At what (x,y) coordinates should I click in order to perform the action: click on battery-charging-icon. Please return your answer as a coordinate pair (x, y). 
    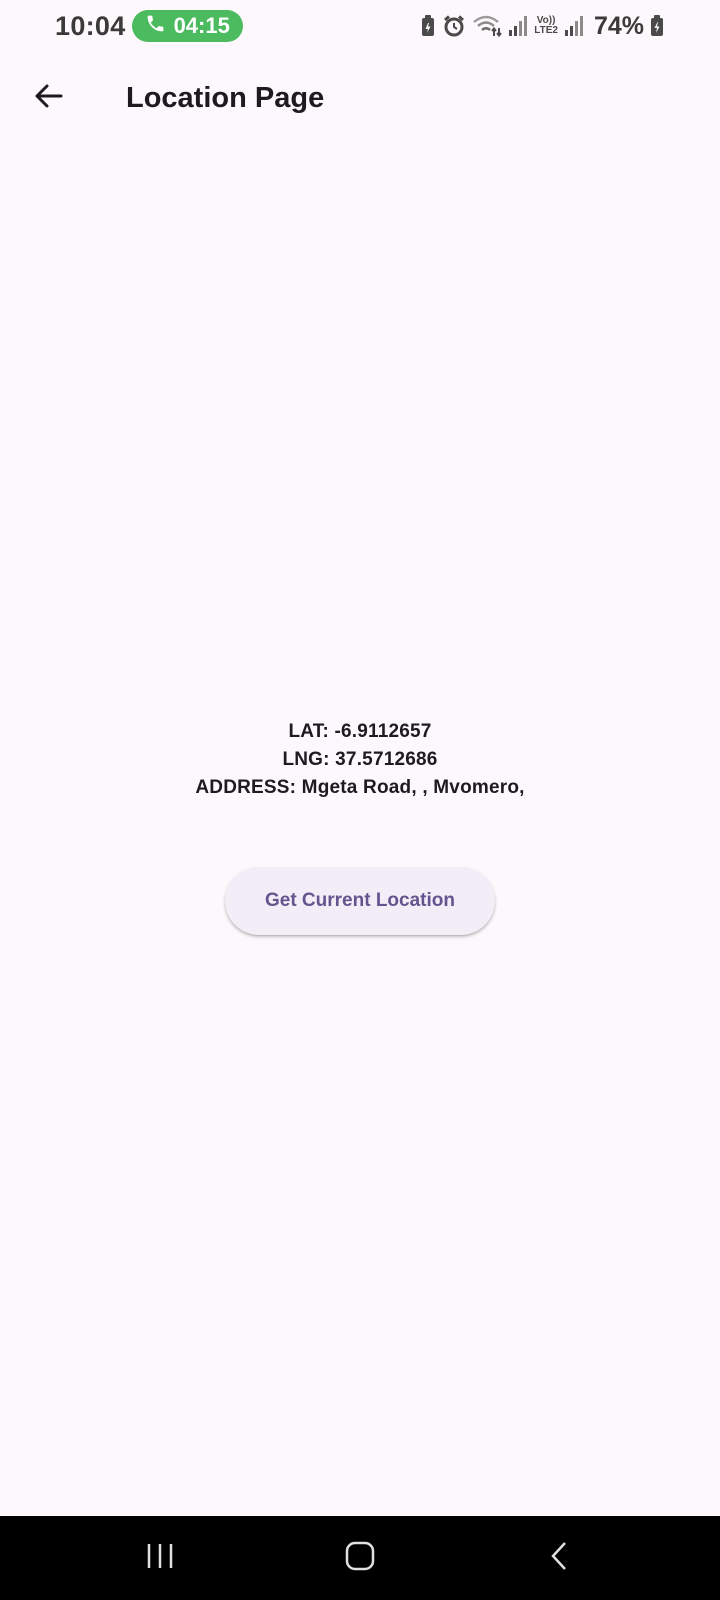
    Looking at the image, I should click on (657, 26).